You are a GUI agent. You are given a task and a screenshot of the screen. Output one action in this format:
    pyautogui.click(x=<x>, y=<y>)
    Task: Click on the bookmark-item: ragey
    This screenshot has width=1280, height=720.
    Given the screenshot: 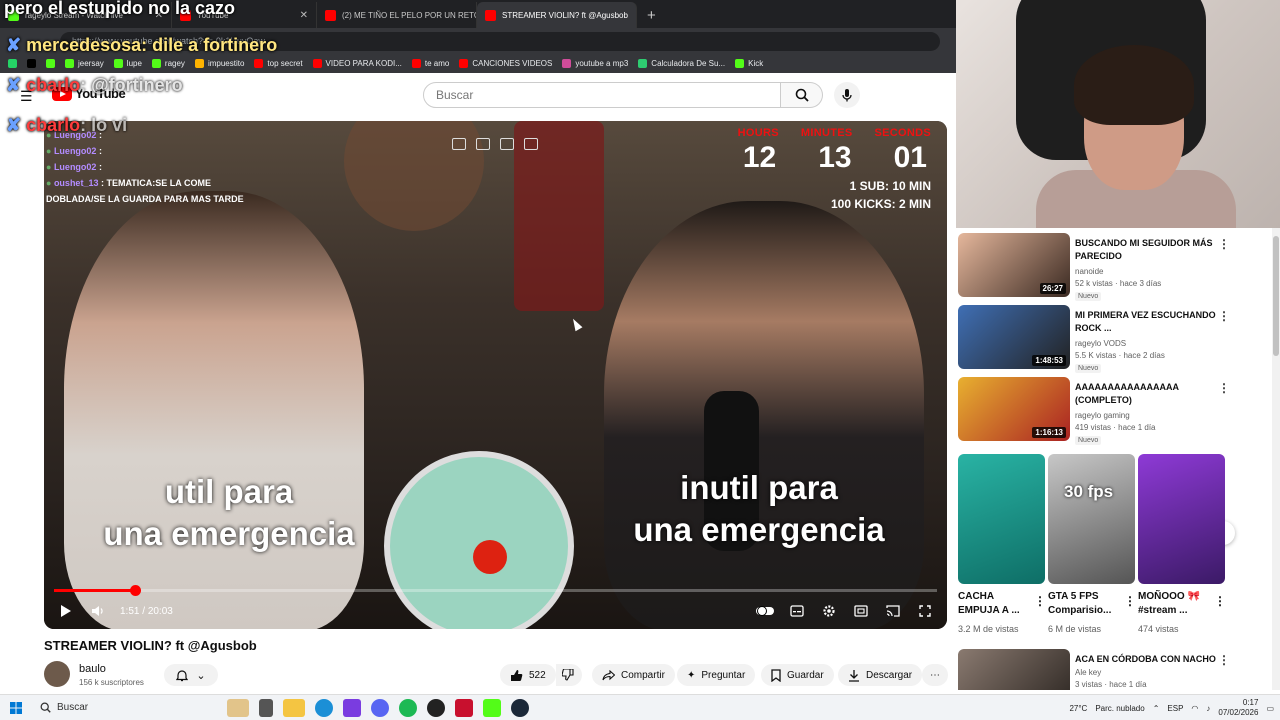 What is the action you would take?
    pyautogui.click(x=168, y=63)
    